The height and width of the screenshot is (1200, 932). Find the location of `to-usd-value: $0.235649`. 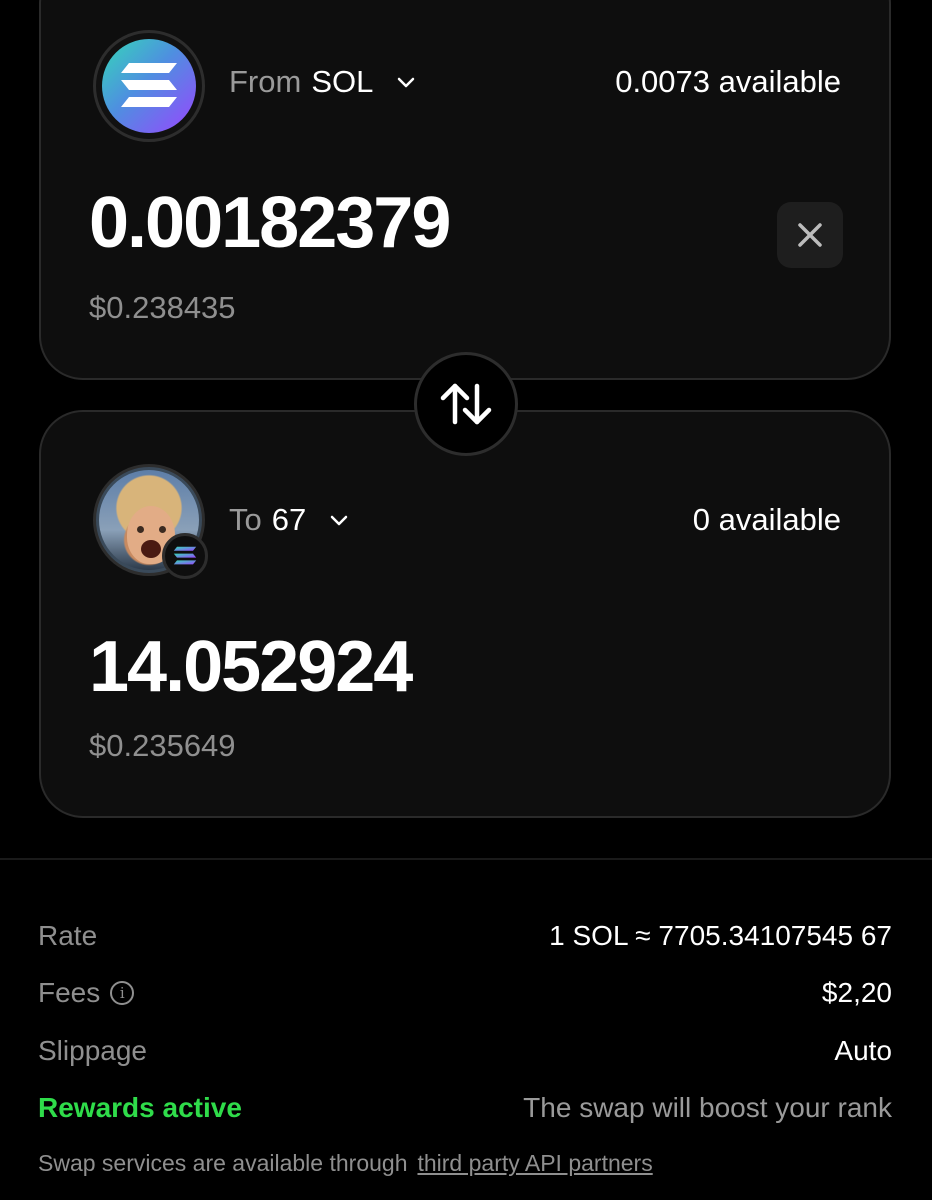

to-usd-value: $0.235649 is located at coordinates (162, 745).